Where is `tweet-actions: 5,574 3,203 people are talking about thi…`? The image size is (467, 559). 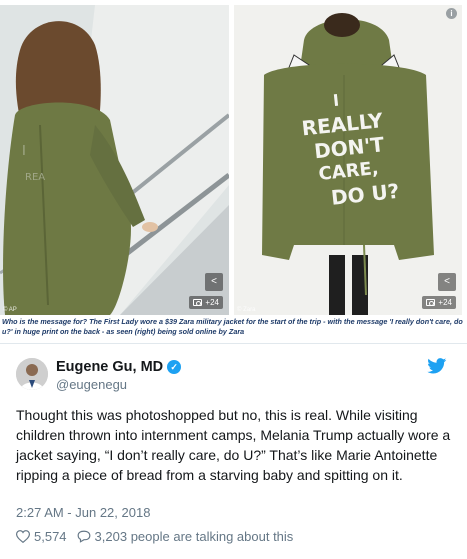 tweet-actions: 5,574 3,203 people are talking about thi… is located at coordinates (154, 536).